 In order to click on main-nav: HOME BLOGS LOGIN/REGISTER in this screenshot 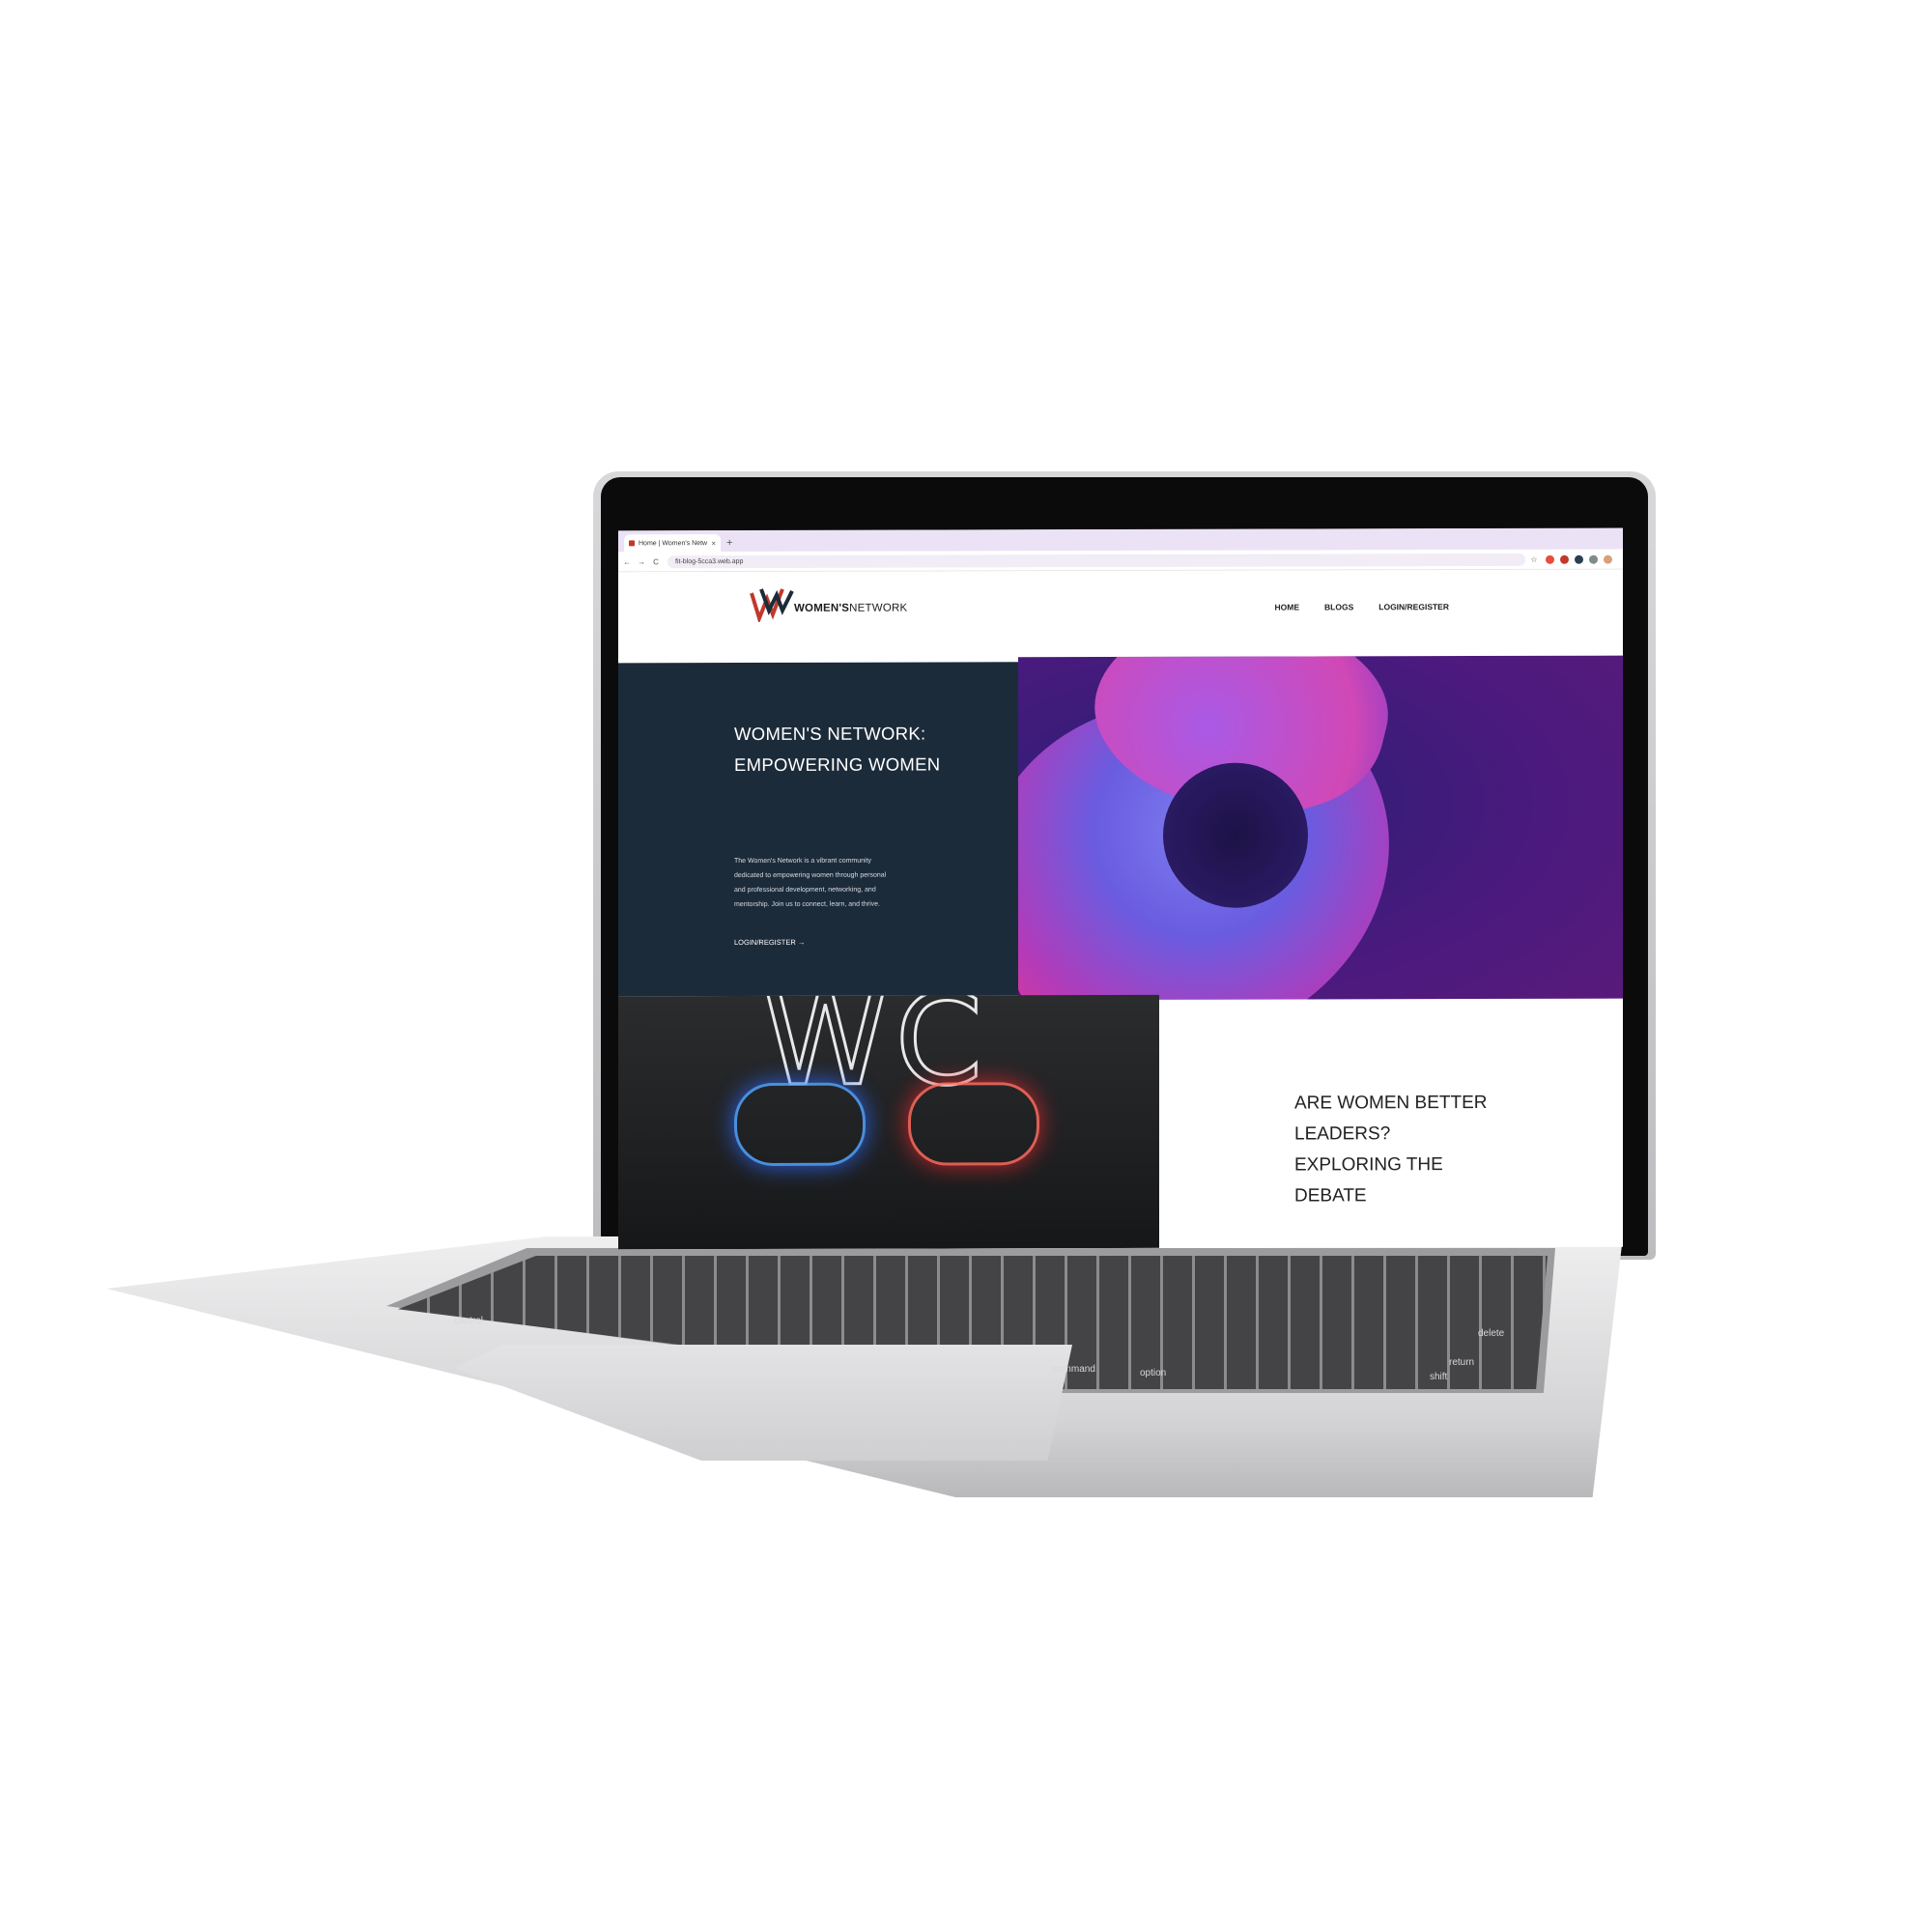, I will do `click(1362, 606)`.